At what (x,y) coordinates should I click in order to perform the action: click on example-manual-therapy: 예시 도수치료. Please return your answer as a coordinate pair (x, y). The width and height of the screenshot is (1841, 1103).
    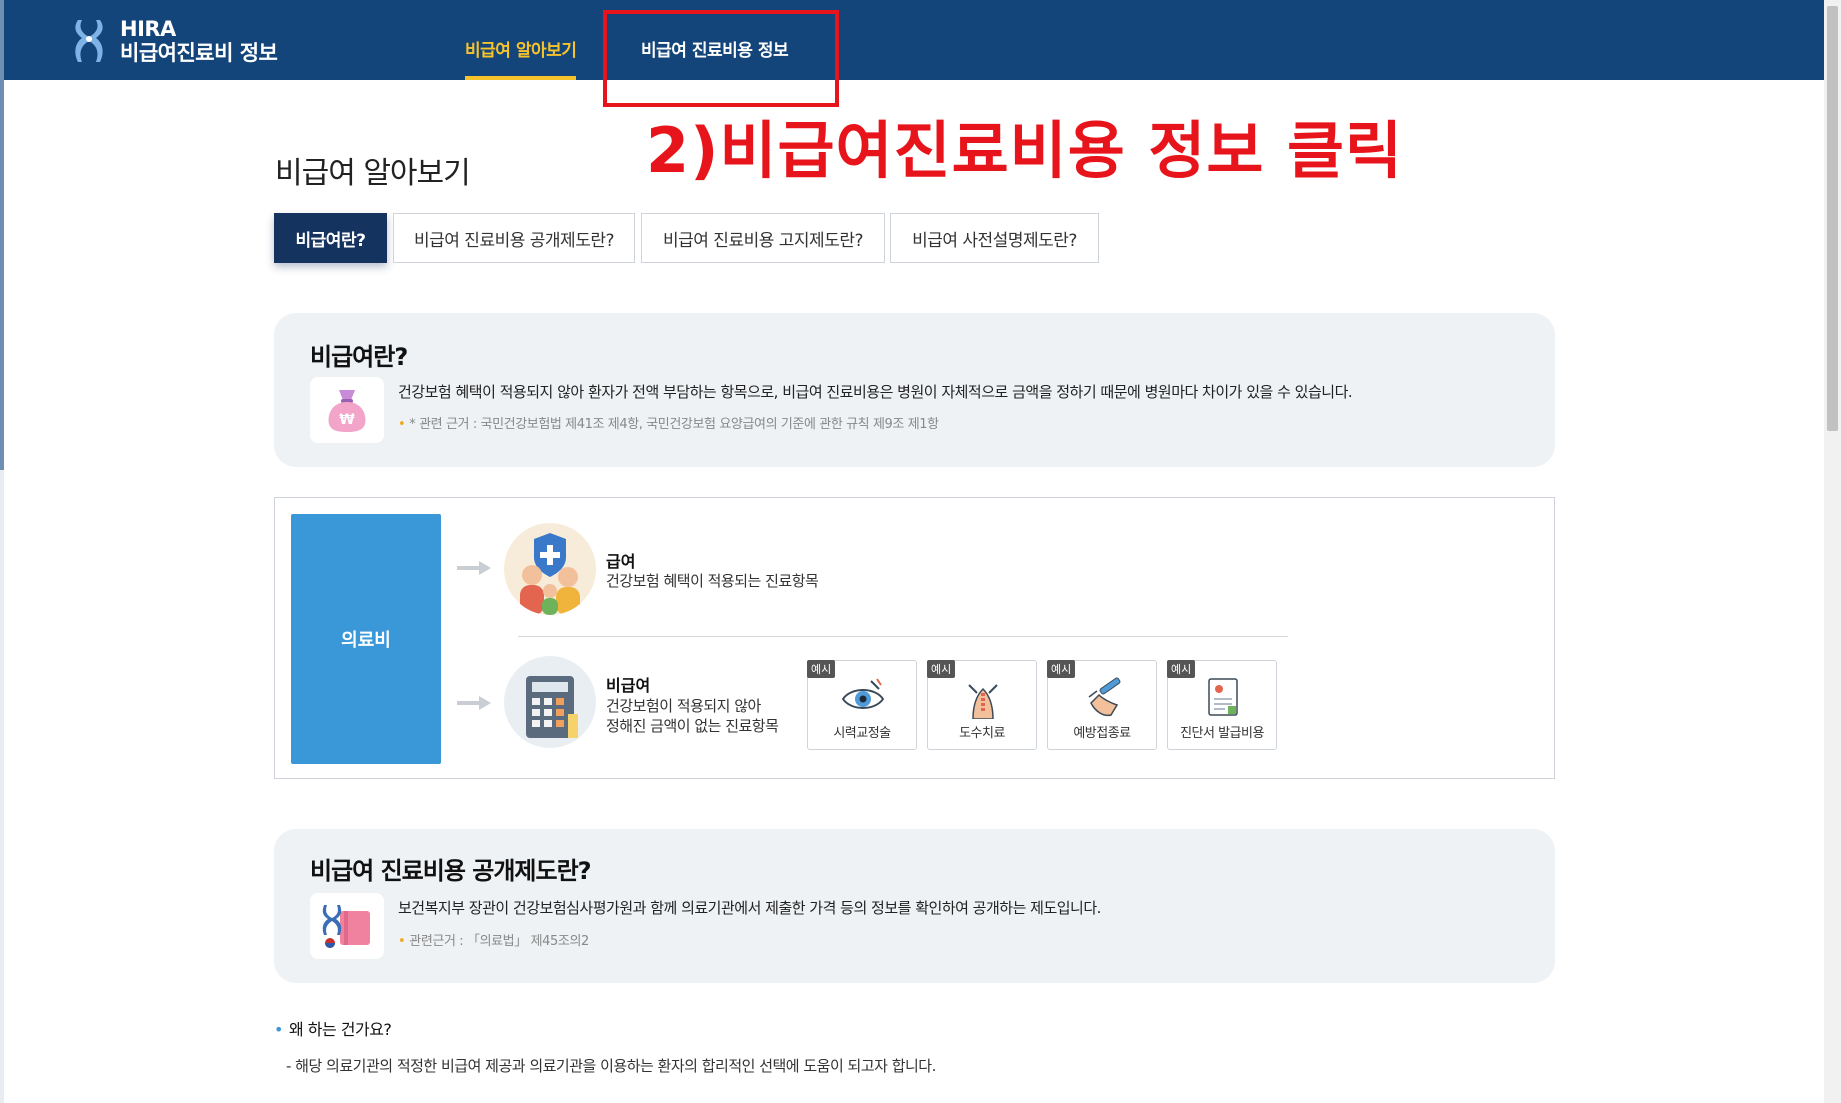
    Looking at the image, I should click on (982, 705).